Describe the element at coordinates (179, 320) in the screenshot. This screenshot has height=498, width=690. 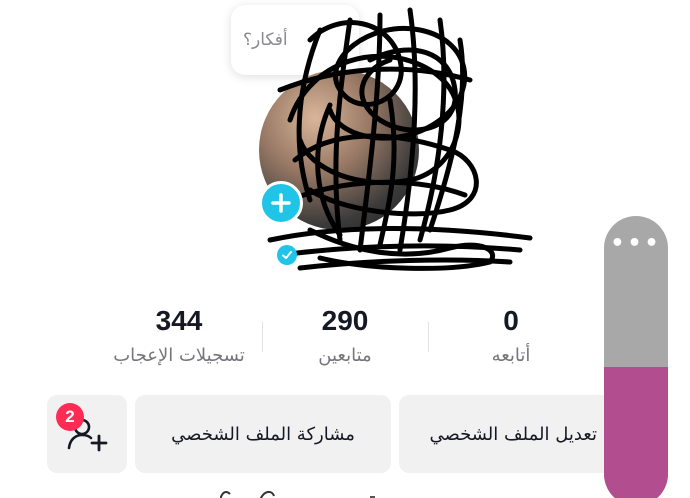
I see `likes-count: 344` at that location.